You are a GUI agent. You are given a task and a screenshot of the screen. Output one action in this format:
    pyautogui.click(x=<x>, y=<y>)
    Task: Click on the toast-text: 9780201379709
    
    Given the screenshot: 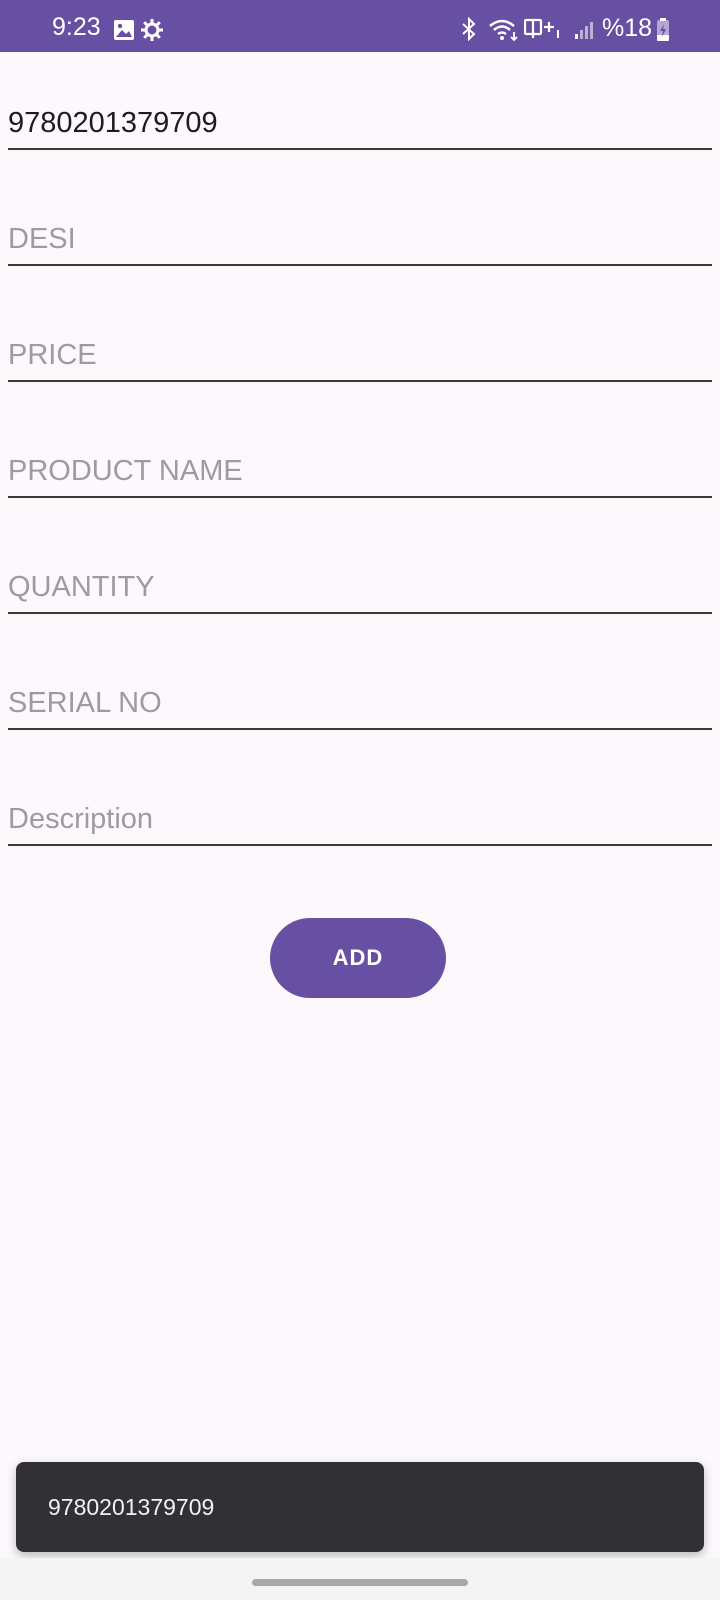 What is the action you would take?
    pyautogui.click(x=131, y=1507)
    